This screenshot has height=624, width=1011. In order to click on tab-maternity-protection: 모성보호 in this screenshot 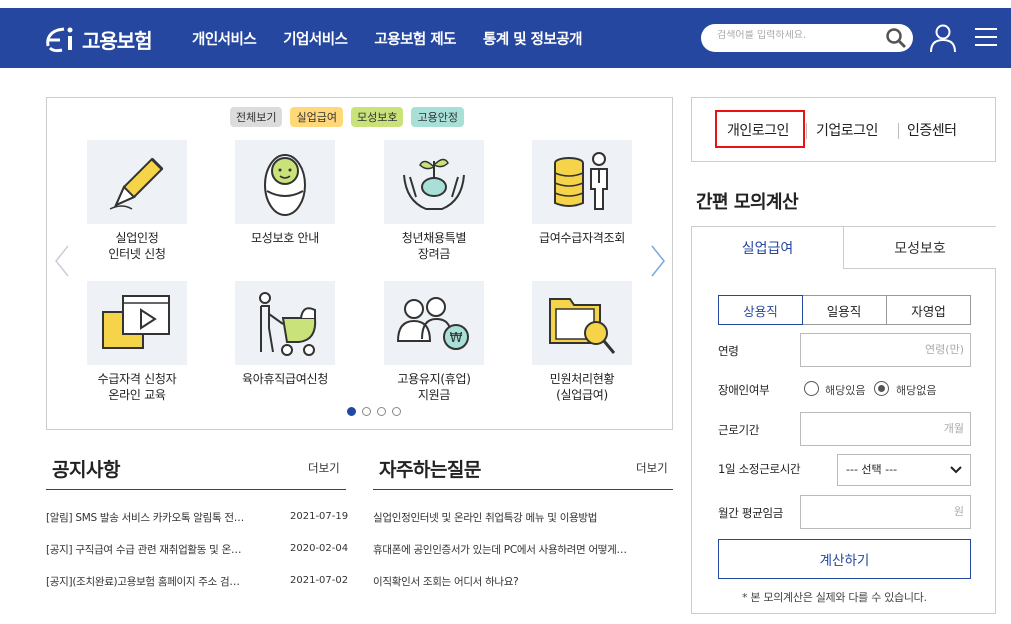, I will do `click(920, 248)`.